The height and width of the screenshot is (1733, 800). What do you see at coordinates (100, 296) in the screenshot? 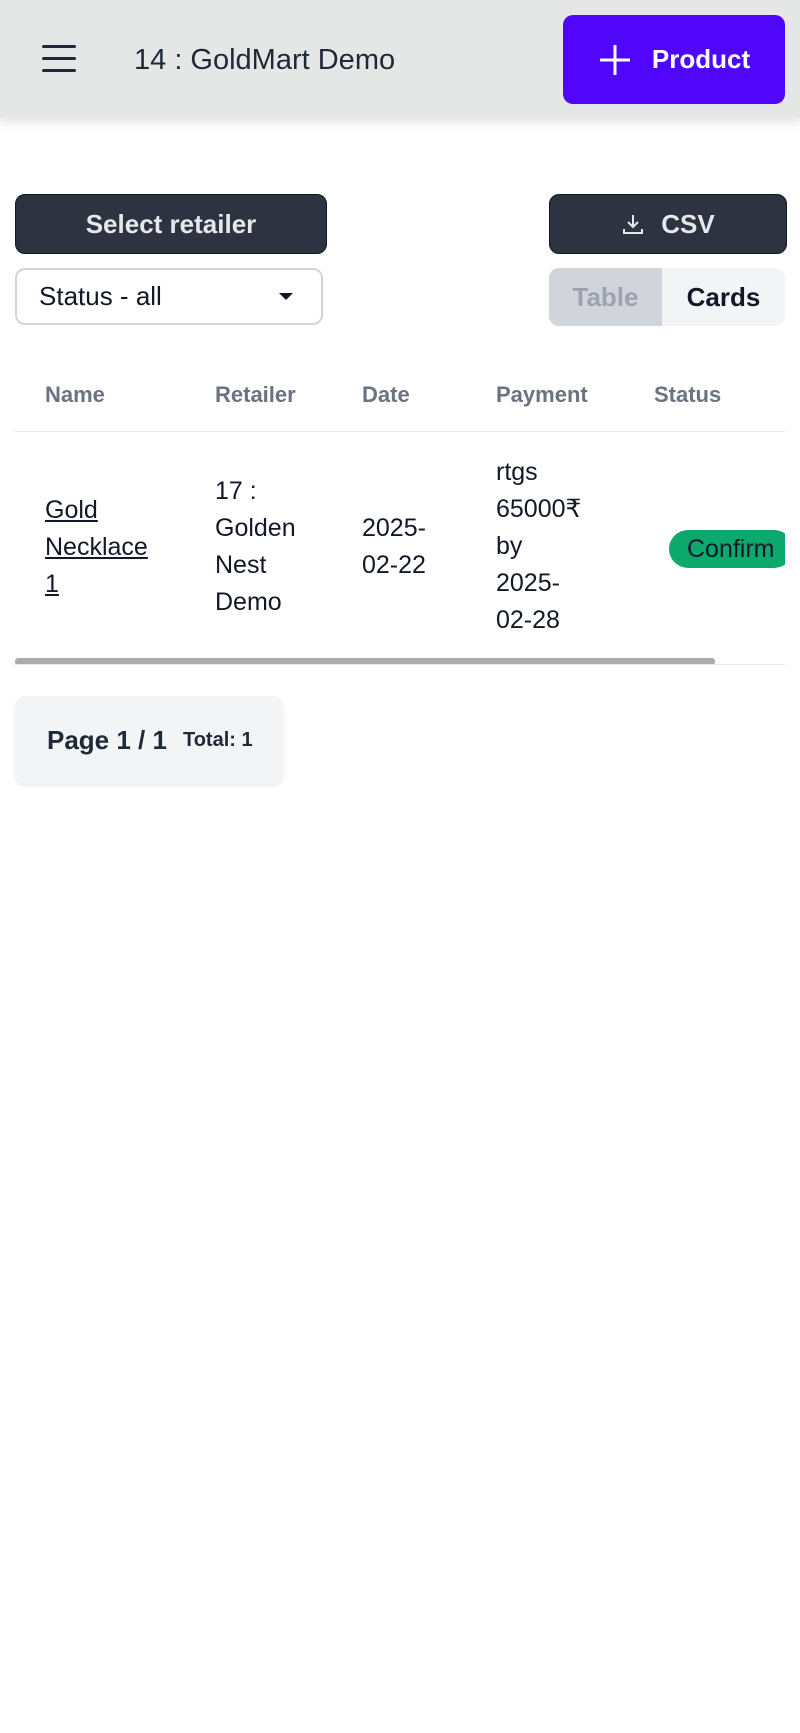
I see `status-filter-value: Status - all` at bounding box center [100, 296].